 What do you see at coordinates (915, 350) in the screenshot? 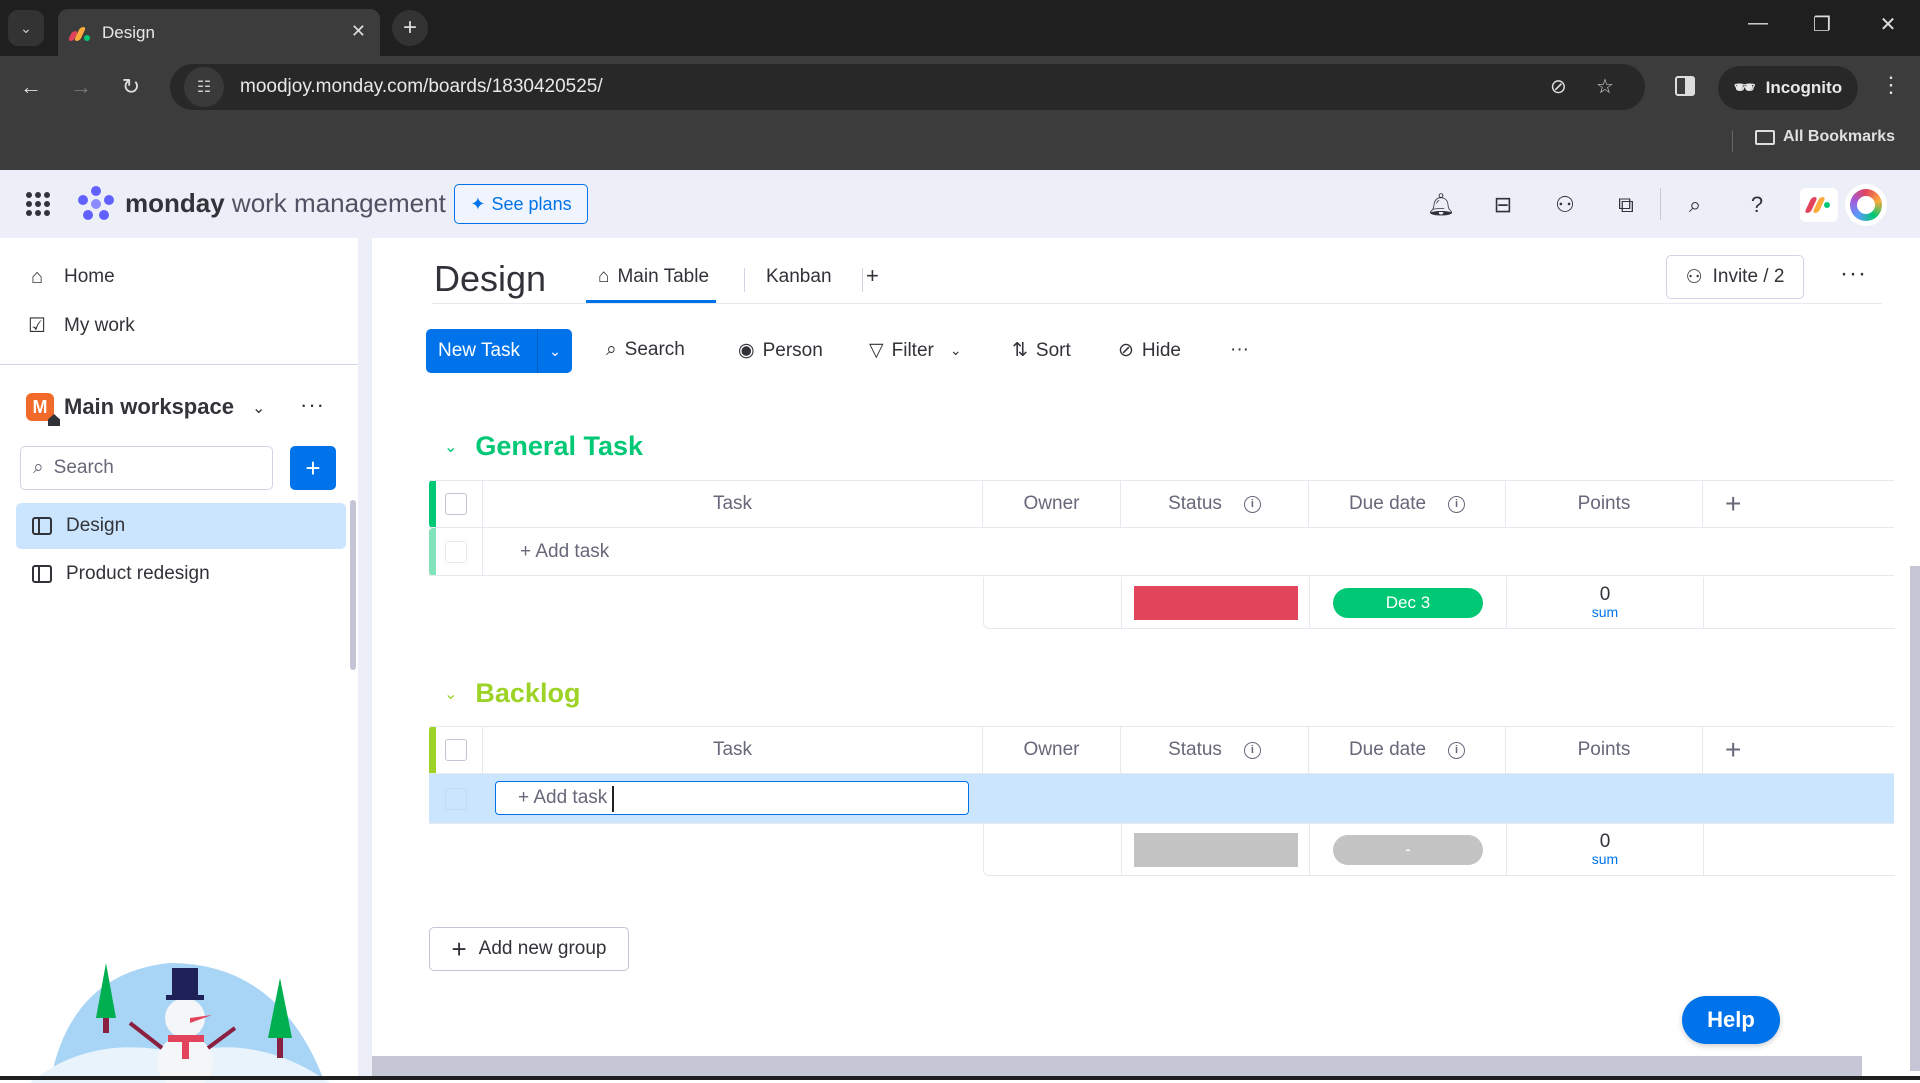
I see `filter-button: ▽ Filter ⌄` at bounding box center [915, 350].